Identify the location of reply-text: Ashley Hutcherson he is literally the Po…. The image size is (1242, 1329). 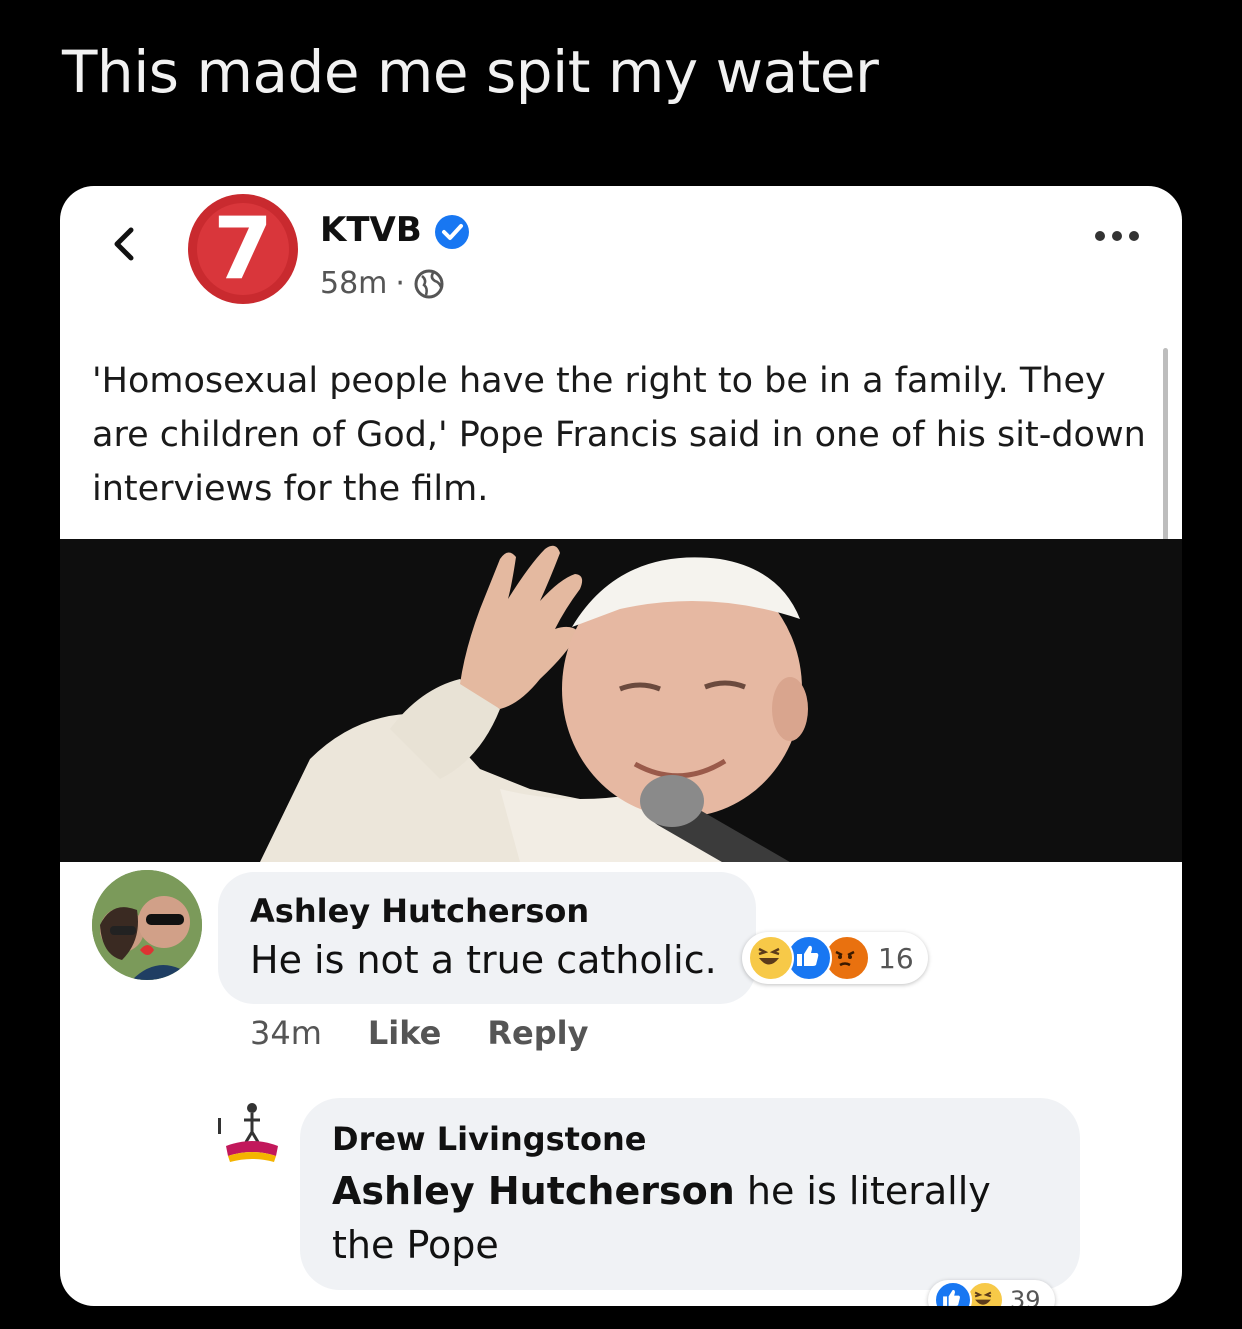
(692, 1218).